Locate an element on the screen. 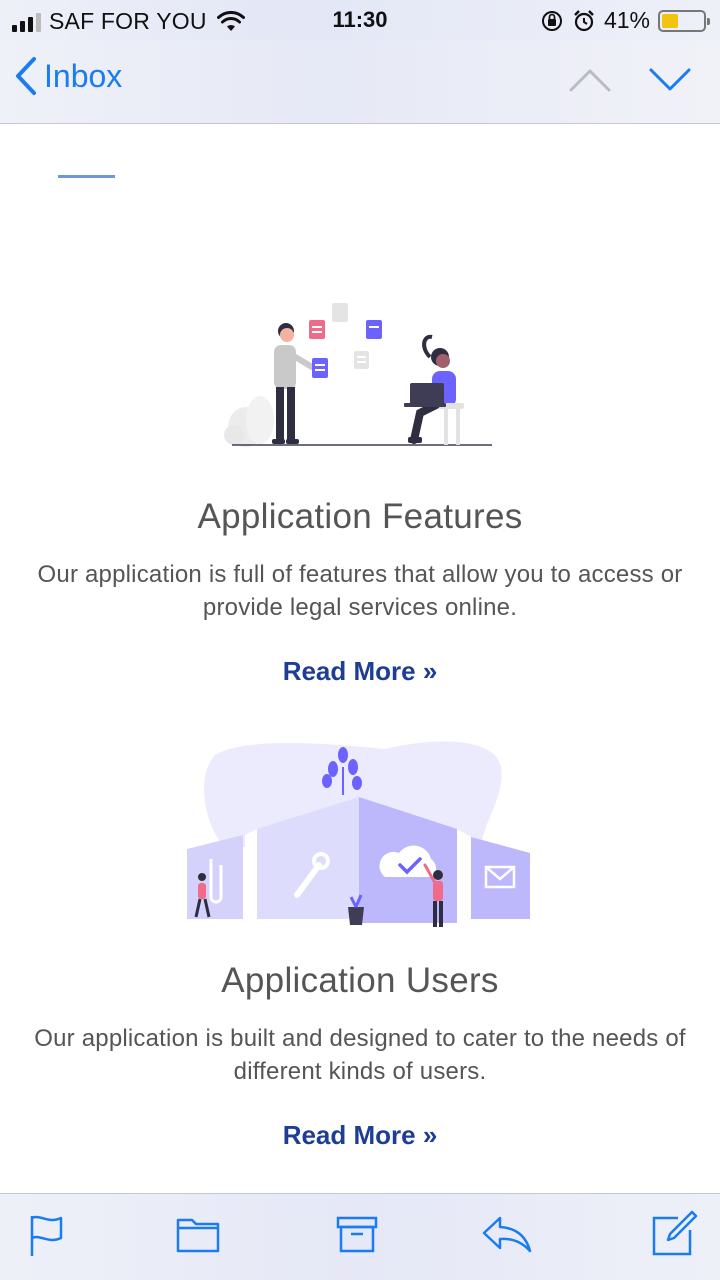 This screenshot has width=720, height=1280. users-app-panels-illustration is located at coordinates (358, 834).